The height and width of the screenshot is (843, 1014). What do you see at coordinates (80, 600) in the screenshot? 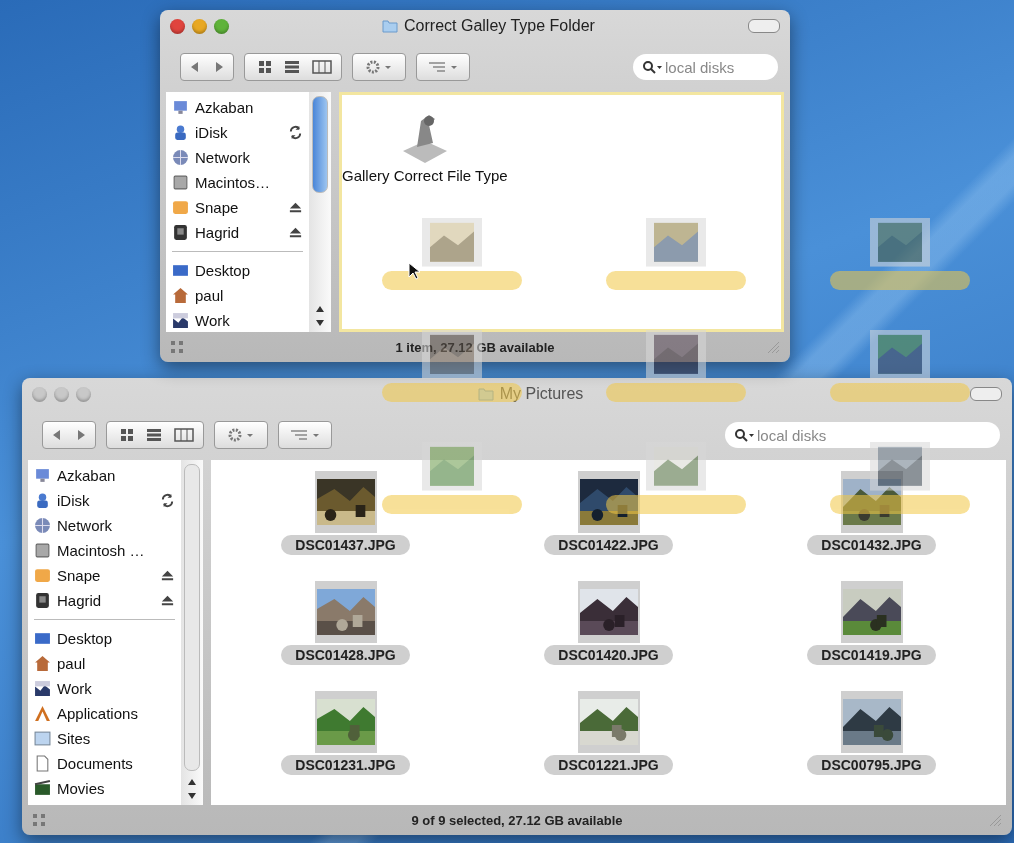
I see `sidebar-label: Hagrid` at bounding box center [80, 600].